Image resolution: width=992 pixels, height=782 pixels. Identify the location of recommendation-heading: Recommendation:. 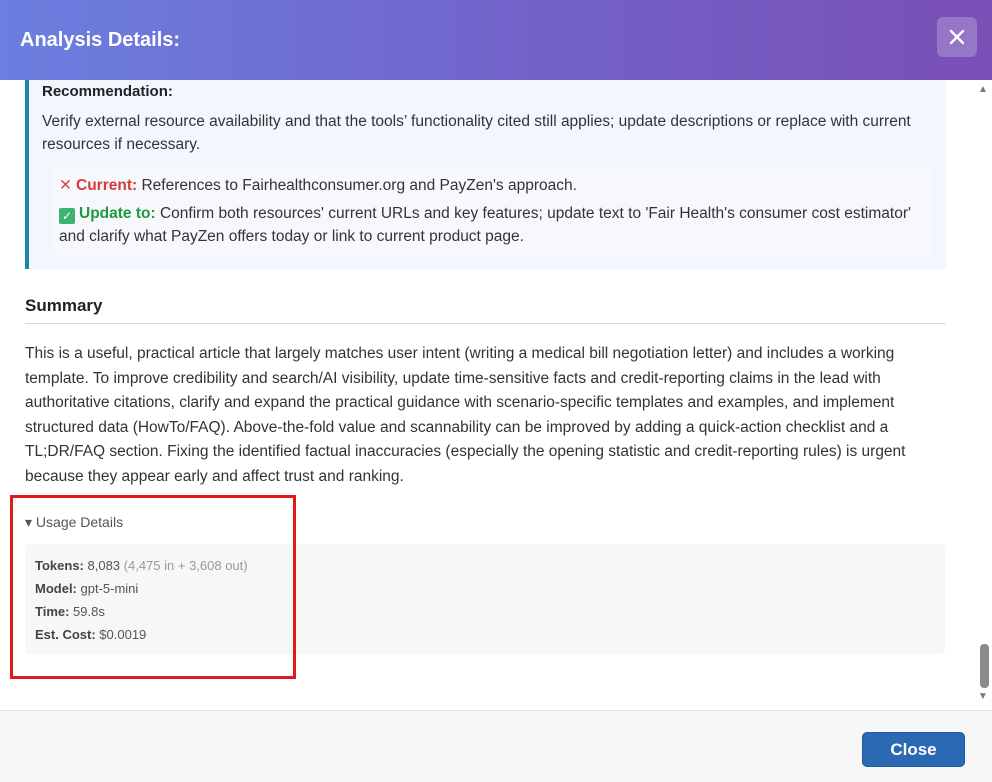
(107, 91).